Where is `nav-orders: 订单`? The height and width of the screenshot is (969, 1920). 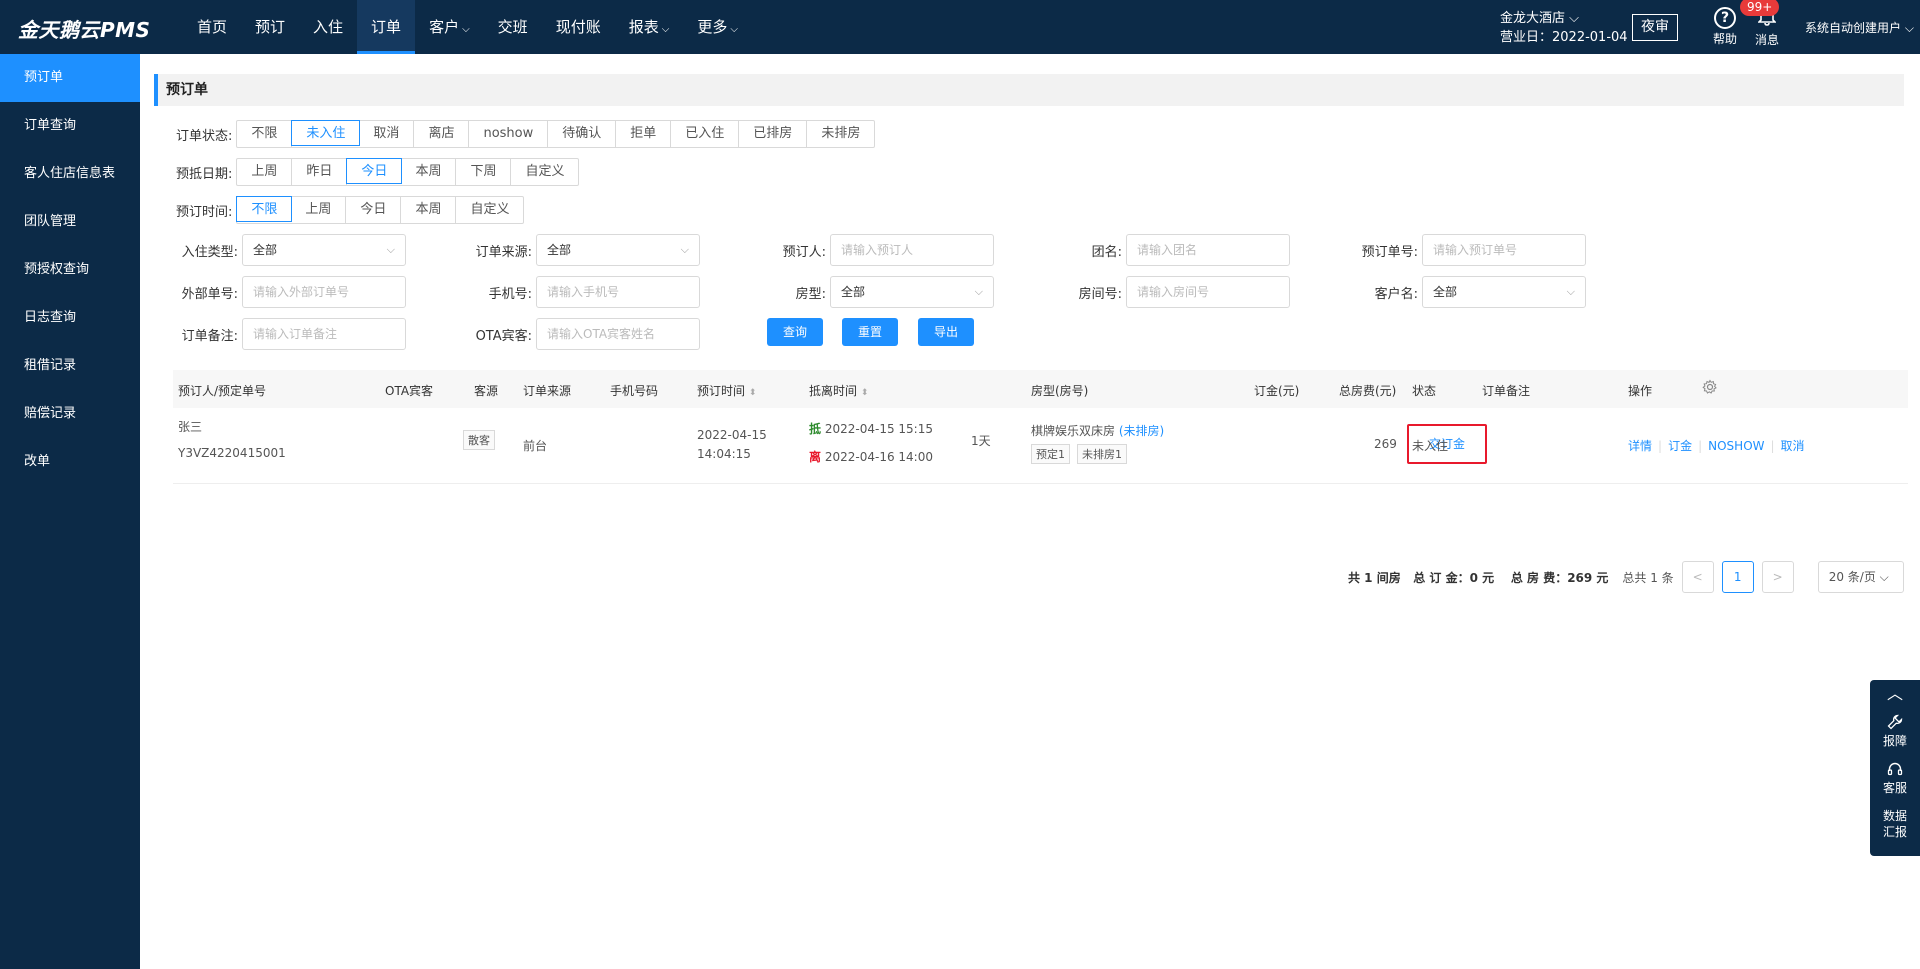
nav-orders: 订单 is located at coordinates (386, 27).